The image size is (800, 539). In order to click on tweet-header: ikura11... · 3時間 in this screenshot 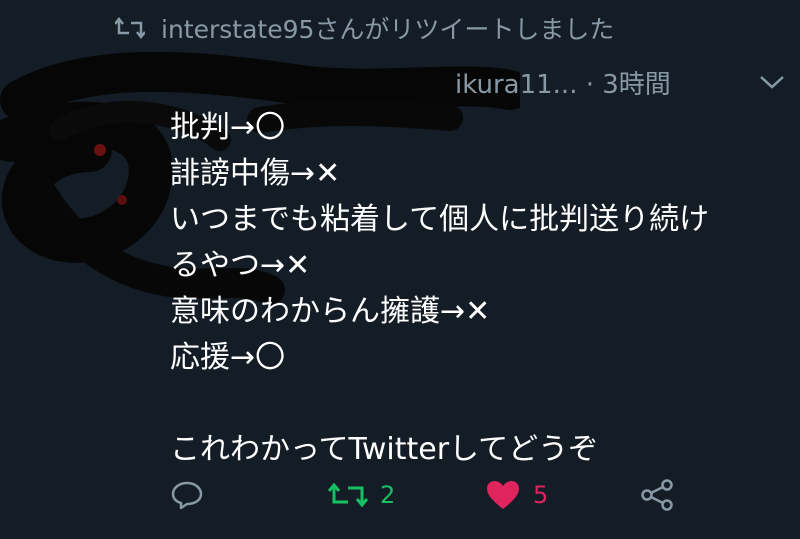, I will do `click(475, 82)`.